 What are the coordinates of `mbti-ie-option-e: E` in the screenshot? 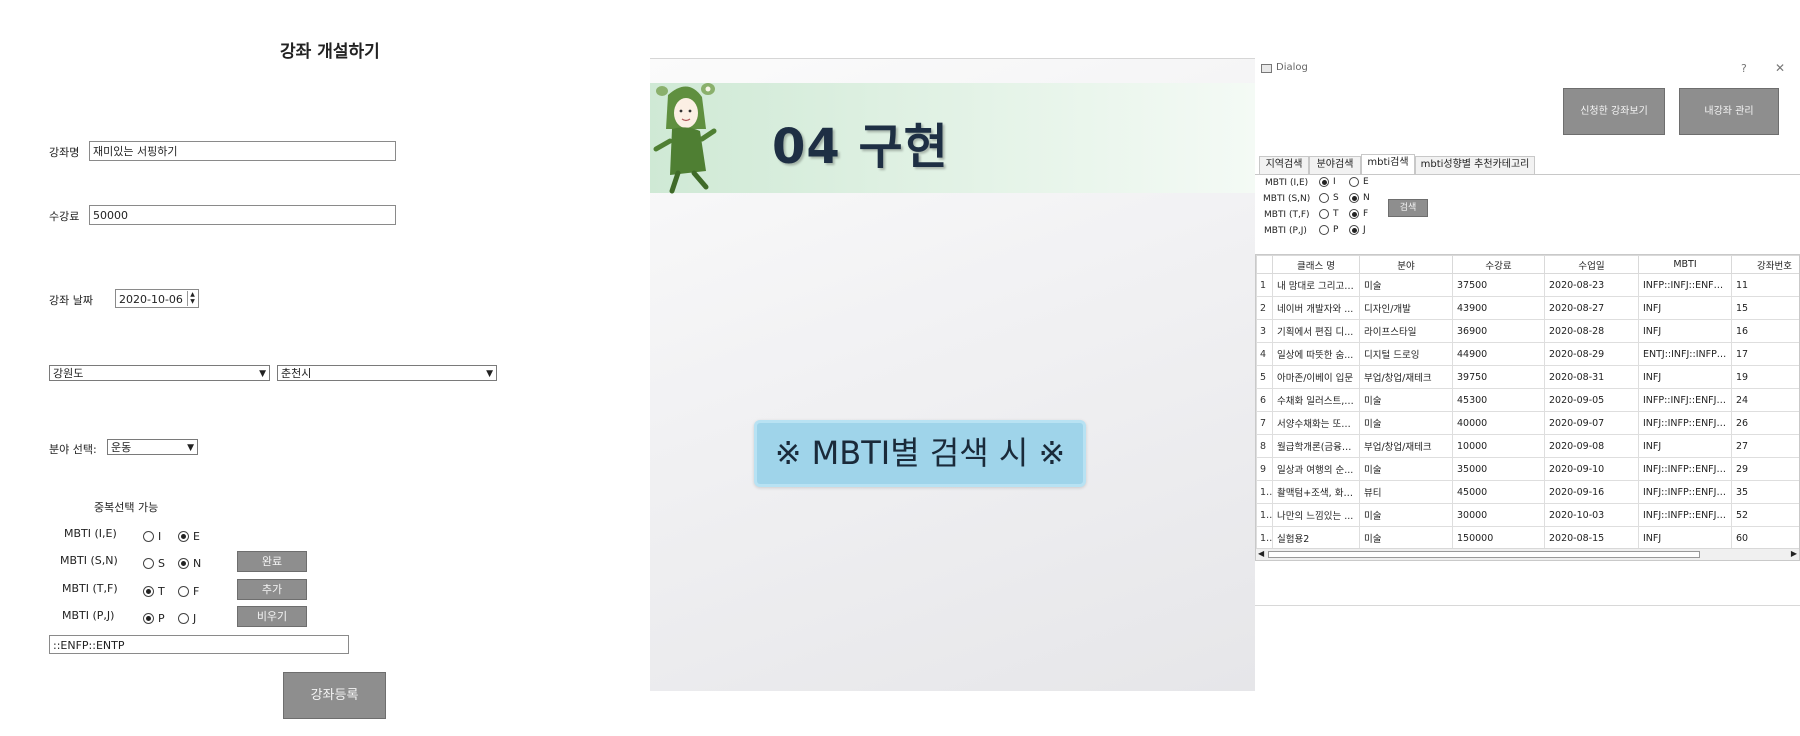 It's located at (189, 535).